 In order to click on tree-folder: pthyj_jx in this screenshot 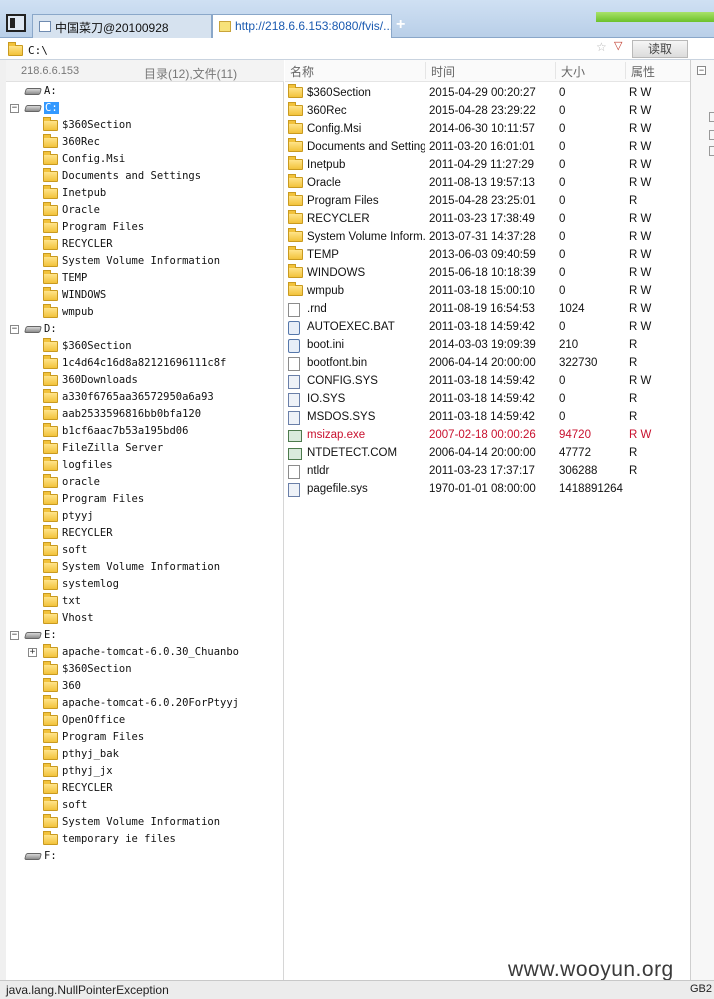, I will do `click(78, 771)`.